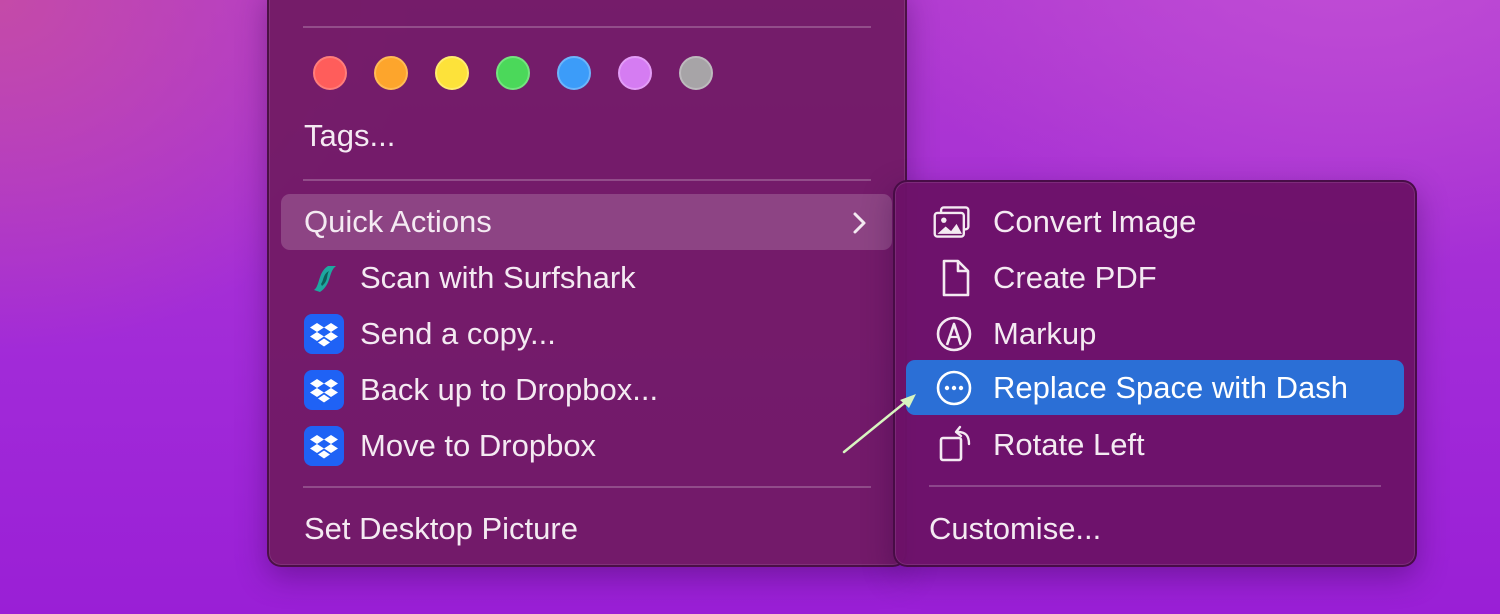 The image size is (1500, 614). I want to click on menu-item-label: Scan with Surfshark, so click(498, 277).